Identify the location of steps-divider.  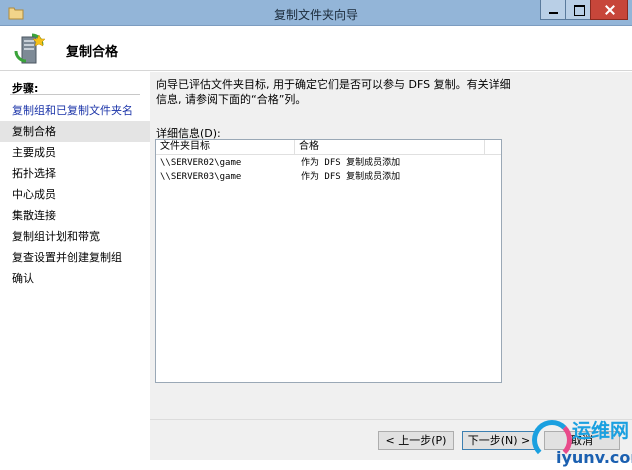
(75, 94).